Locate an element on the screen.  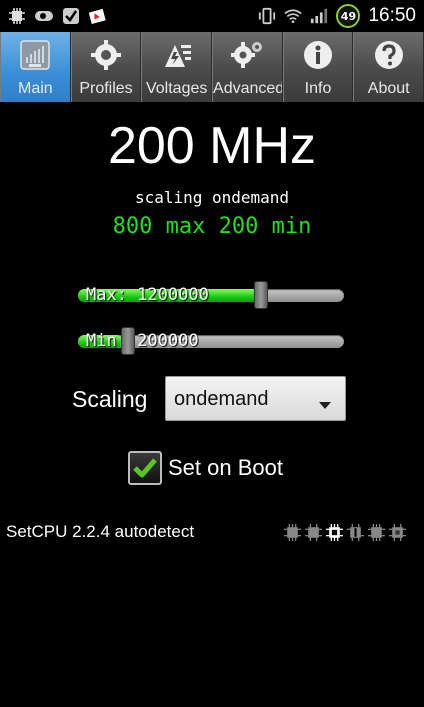
voltage-icon is located at coordinates (177, 55).